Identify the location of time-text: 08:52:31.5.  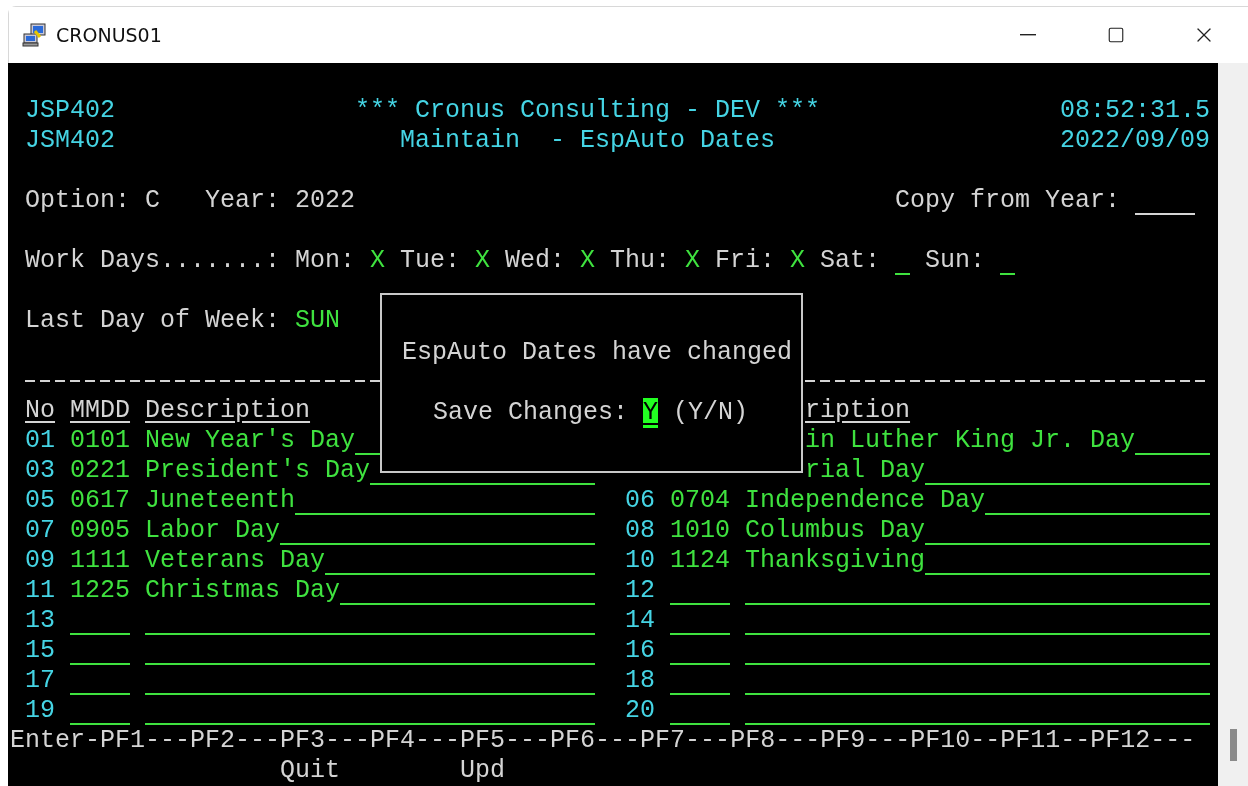
(1135, 111).